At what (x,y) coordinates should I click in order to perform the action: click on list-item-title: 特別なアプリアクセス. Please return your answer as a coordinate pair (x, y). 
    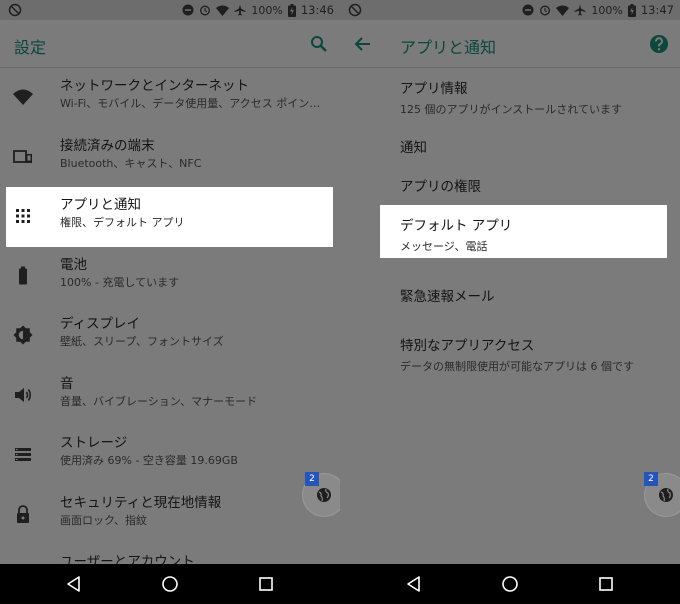
    Looking at the image, I should click on (467, 346).